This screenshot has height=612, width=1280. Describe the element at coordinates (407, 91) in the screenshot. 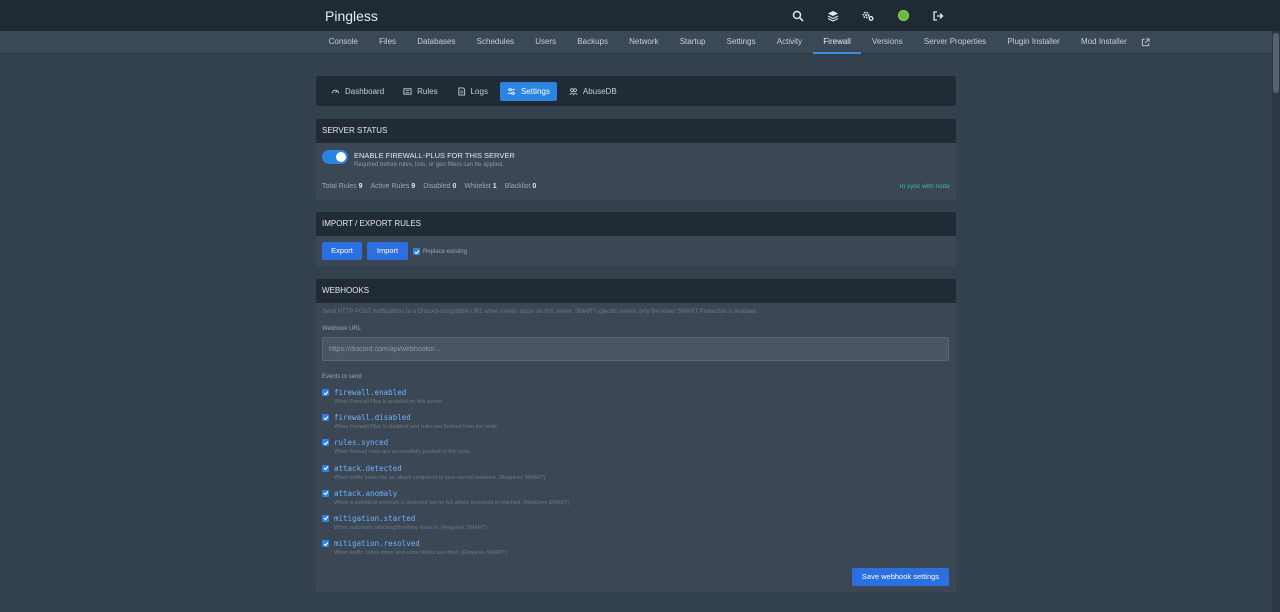

I see `rules-icon` at that location.